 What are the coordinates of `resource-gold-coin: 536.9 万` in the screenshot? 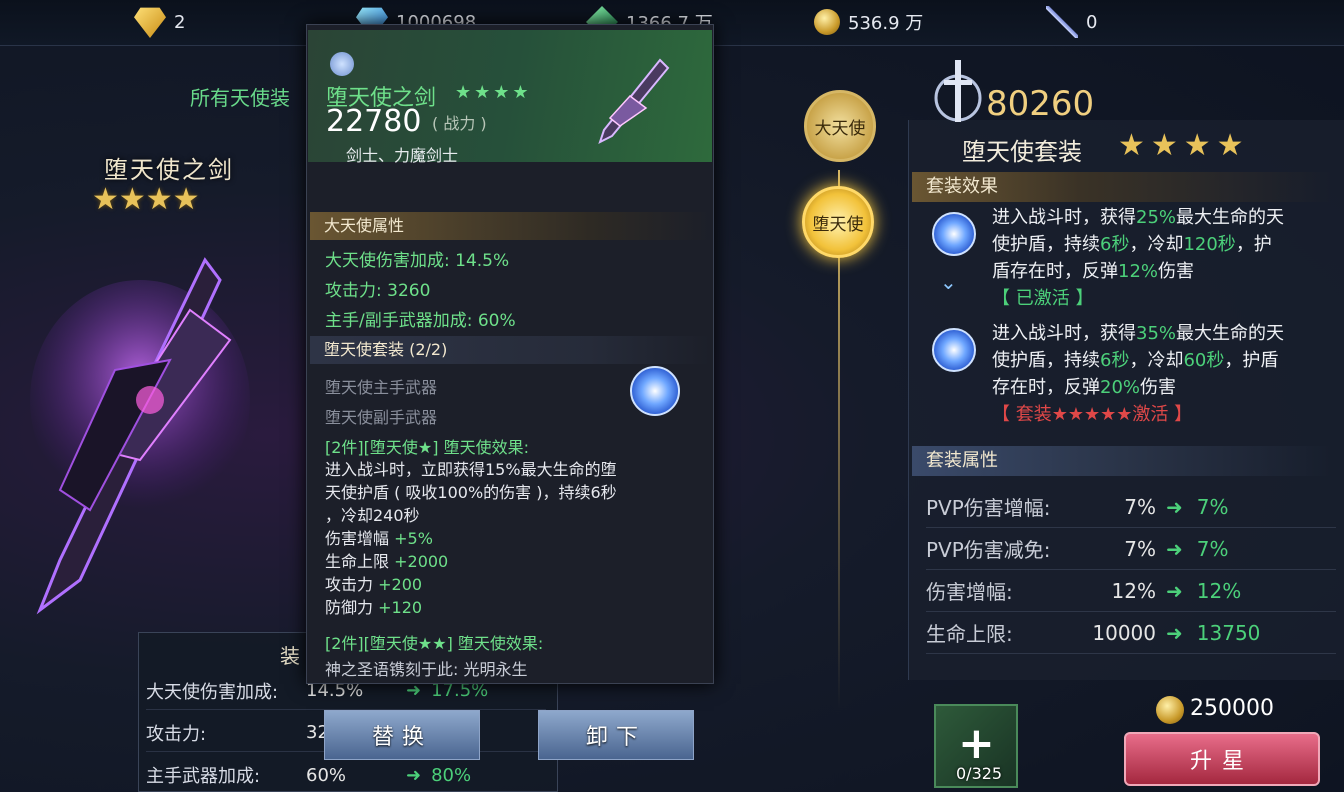 It's located at (868, 22).